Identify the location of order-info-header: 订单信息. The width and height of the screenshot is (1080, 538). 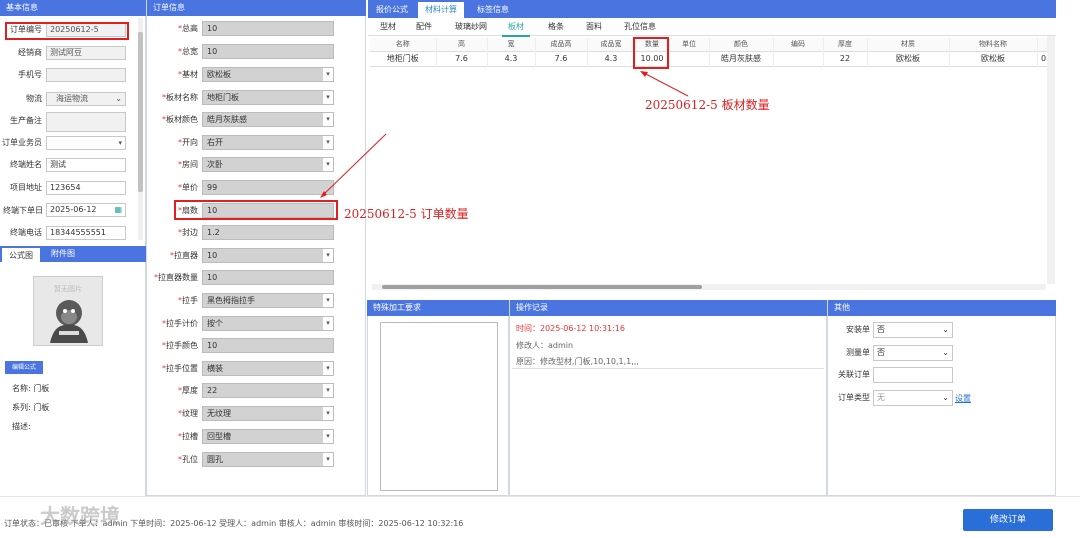
(256, 8).